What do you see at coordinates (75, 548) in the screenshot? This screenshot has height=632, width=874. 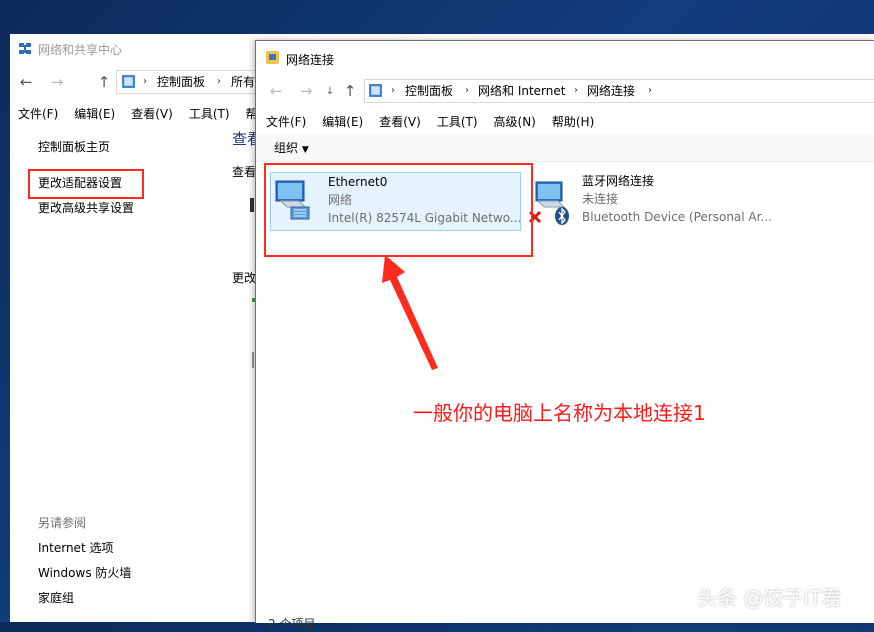 I see `see-also-internet-options: Internet 选项` at bounding box center [75, 548].